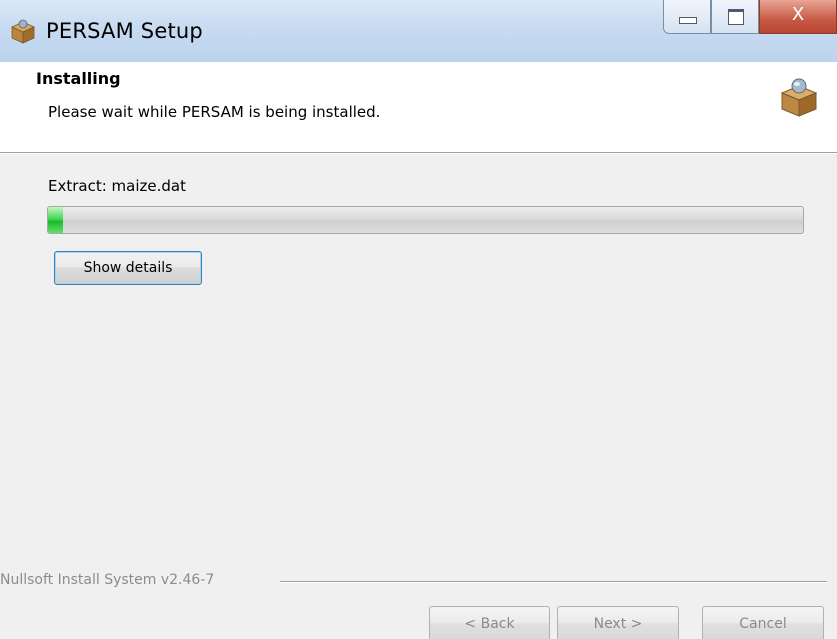 This screenshot has width=837, height=639. Describe the element at coordinates (78, 78) in the screenshot. I see `page-title: Installing` at that location.